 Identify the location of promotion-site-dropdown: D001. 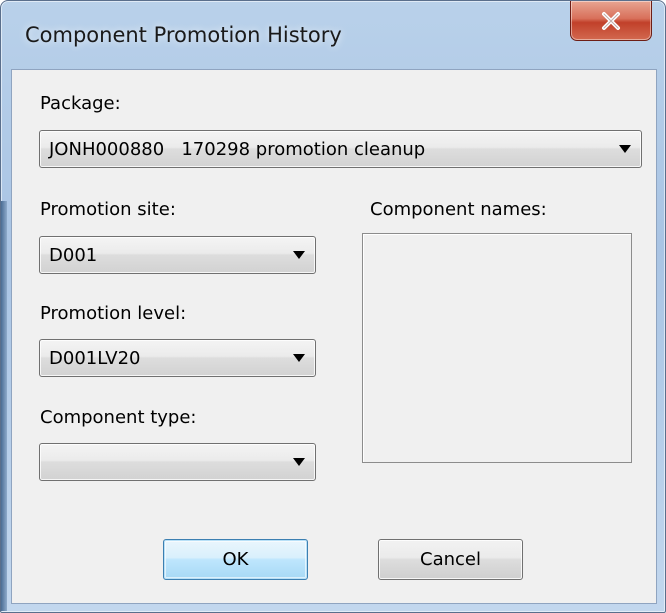
(177, 255).